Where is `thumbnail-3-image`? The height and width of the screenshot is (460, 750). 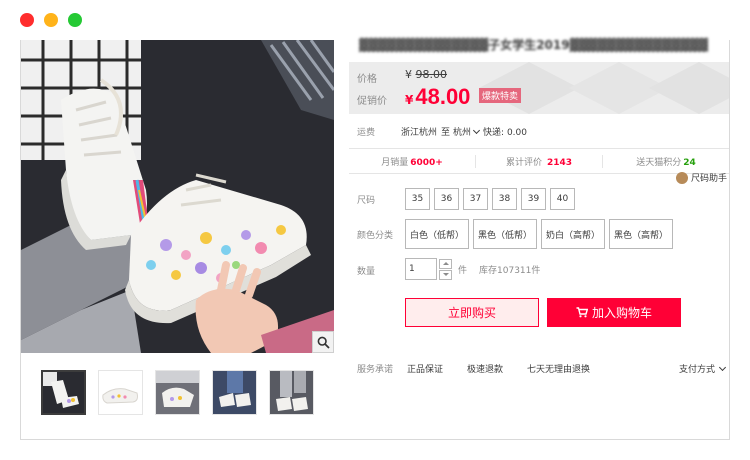
thumbnail-3-image is located at coordinates (177, 392).